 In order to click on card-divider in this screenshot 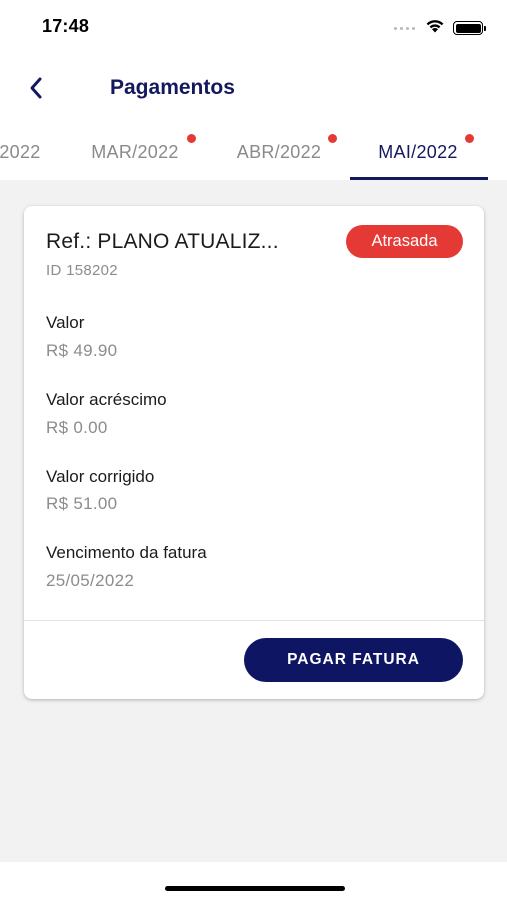, I will do `click(254, 620)`.